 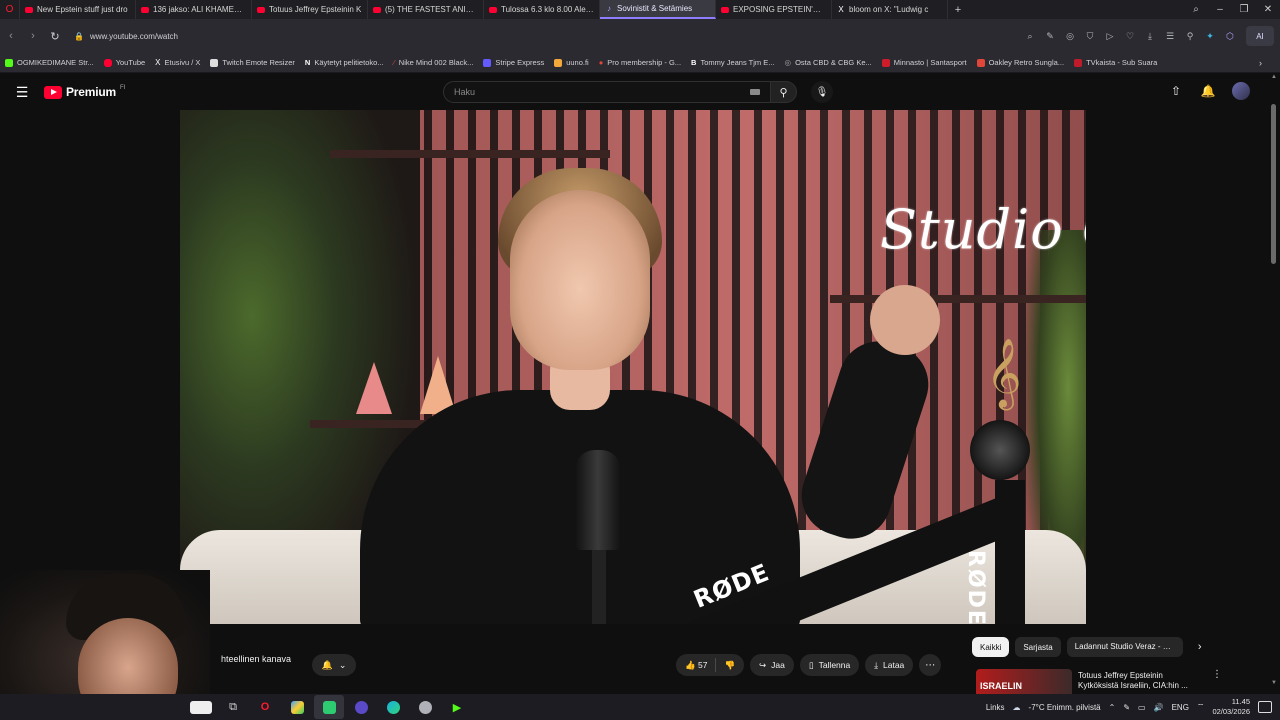 What do you see at coordinates (233, 707) in the screenshot?
I see `taskbar-task-view: ⧉` at bounding box center [233, 707].